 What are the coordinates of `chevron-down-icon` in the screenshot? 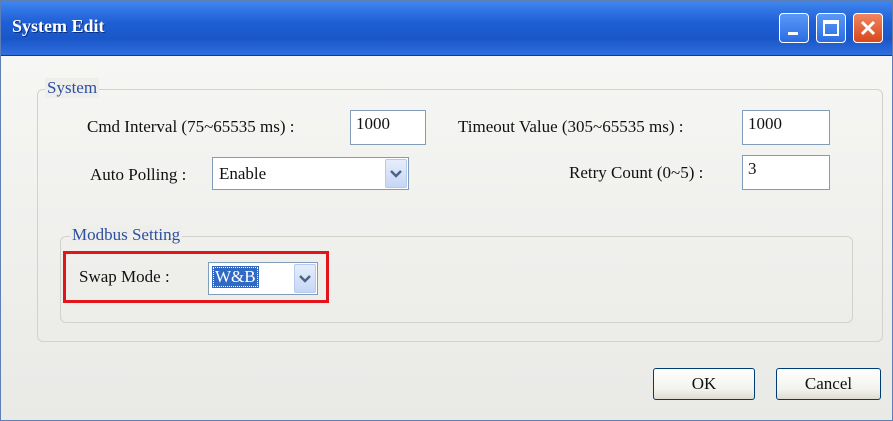 It's located at (396, 173).